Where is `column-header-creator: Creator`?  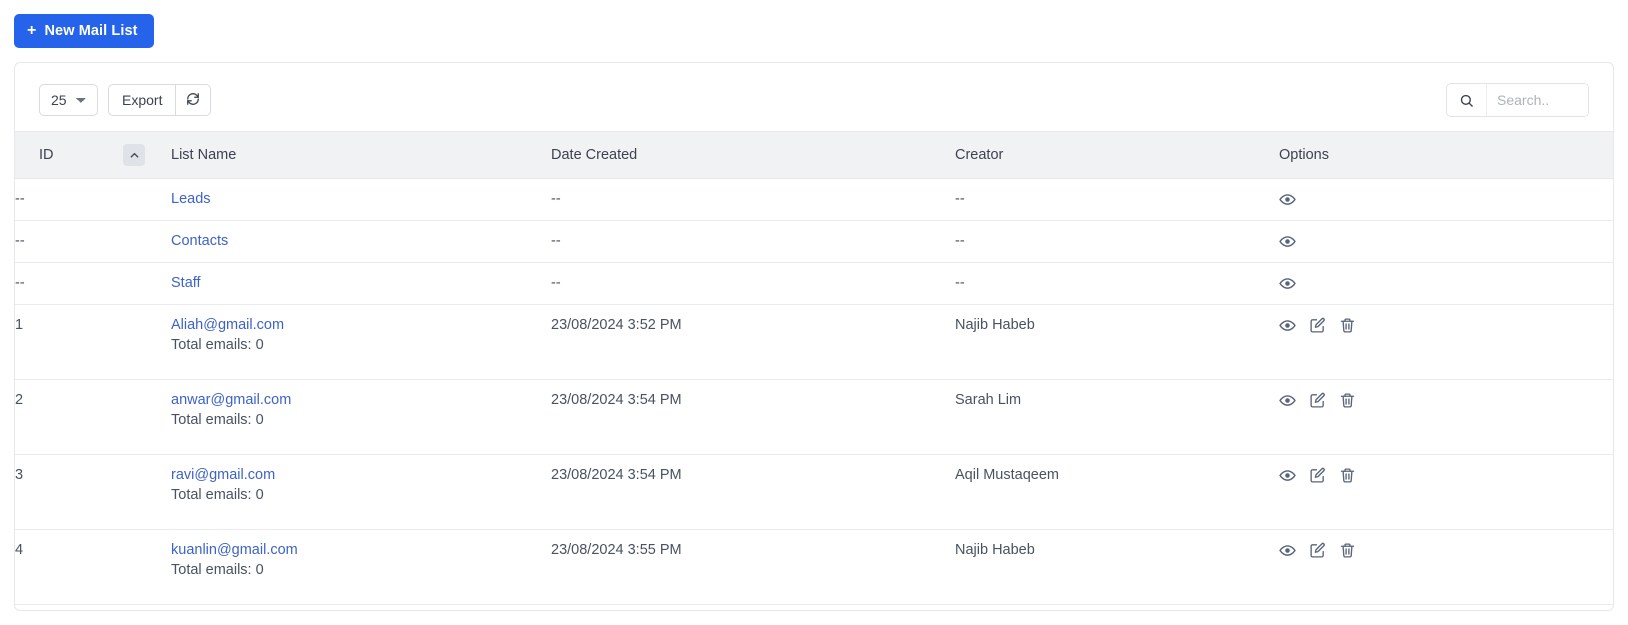
column-header-creator: Creator is located at coordinates (1117, 155).